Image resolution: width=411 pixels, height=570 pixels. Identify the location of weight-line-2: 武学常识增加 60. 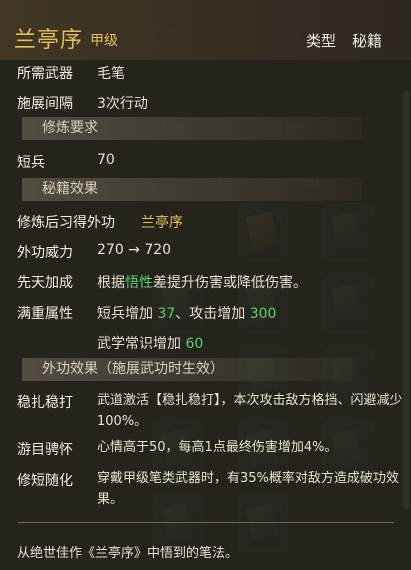
(150, 343).